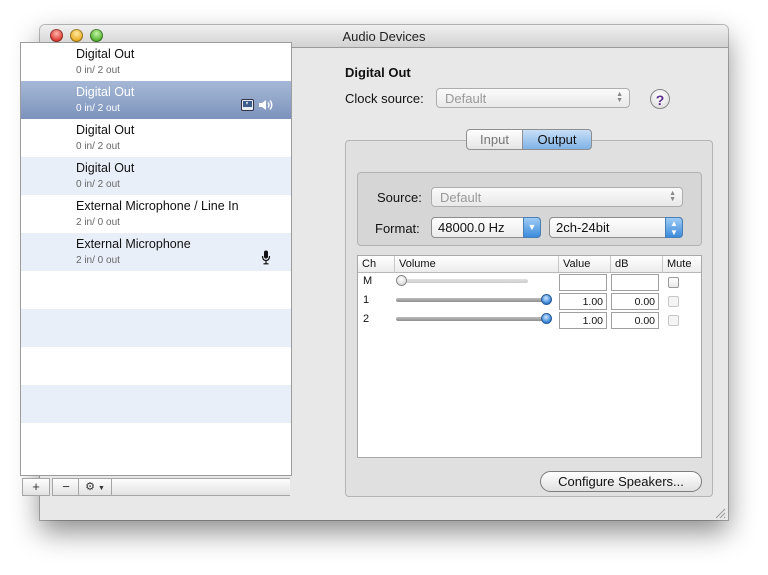 The height and width of the screenshot is (575, 768). I want to click on bit-format-value: 2ch-24bit, so click(583, 227).